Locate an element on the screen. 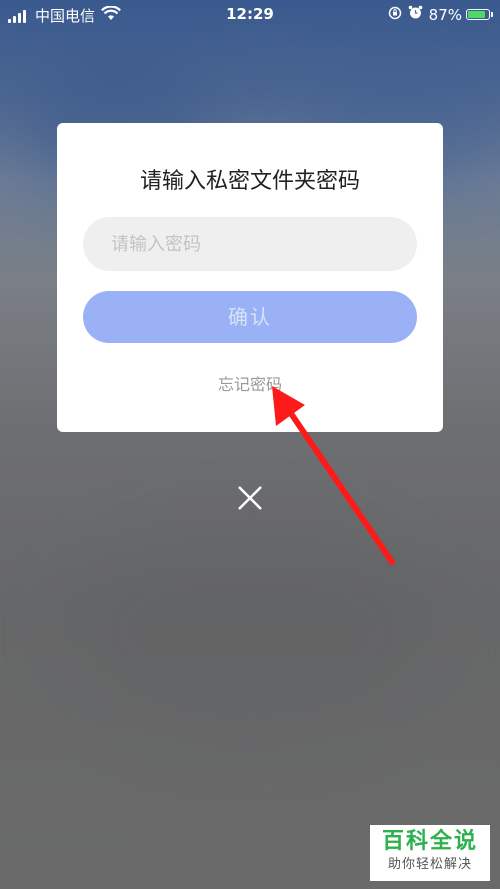  close-button is located at coordinates (250, 498).